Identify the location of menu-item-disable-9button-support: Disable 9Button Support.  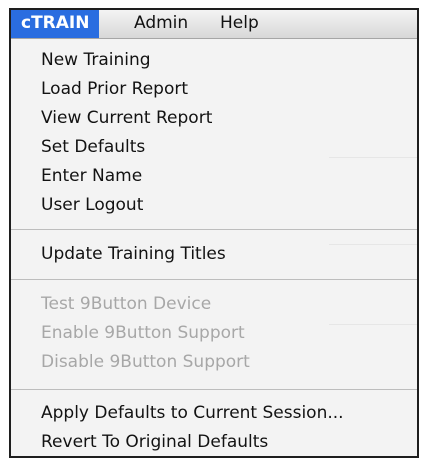
(145, 362).